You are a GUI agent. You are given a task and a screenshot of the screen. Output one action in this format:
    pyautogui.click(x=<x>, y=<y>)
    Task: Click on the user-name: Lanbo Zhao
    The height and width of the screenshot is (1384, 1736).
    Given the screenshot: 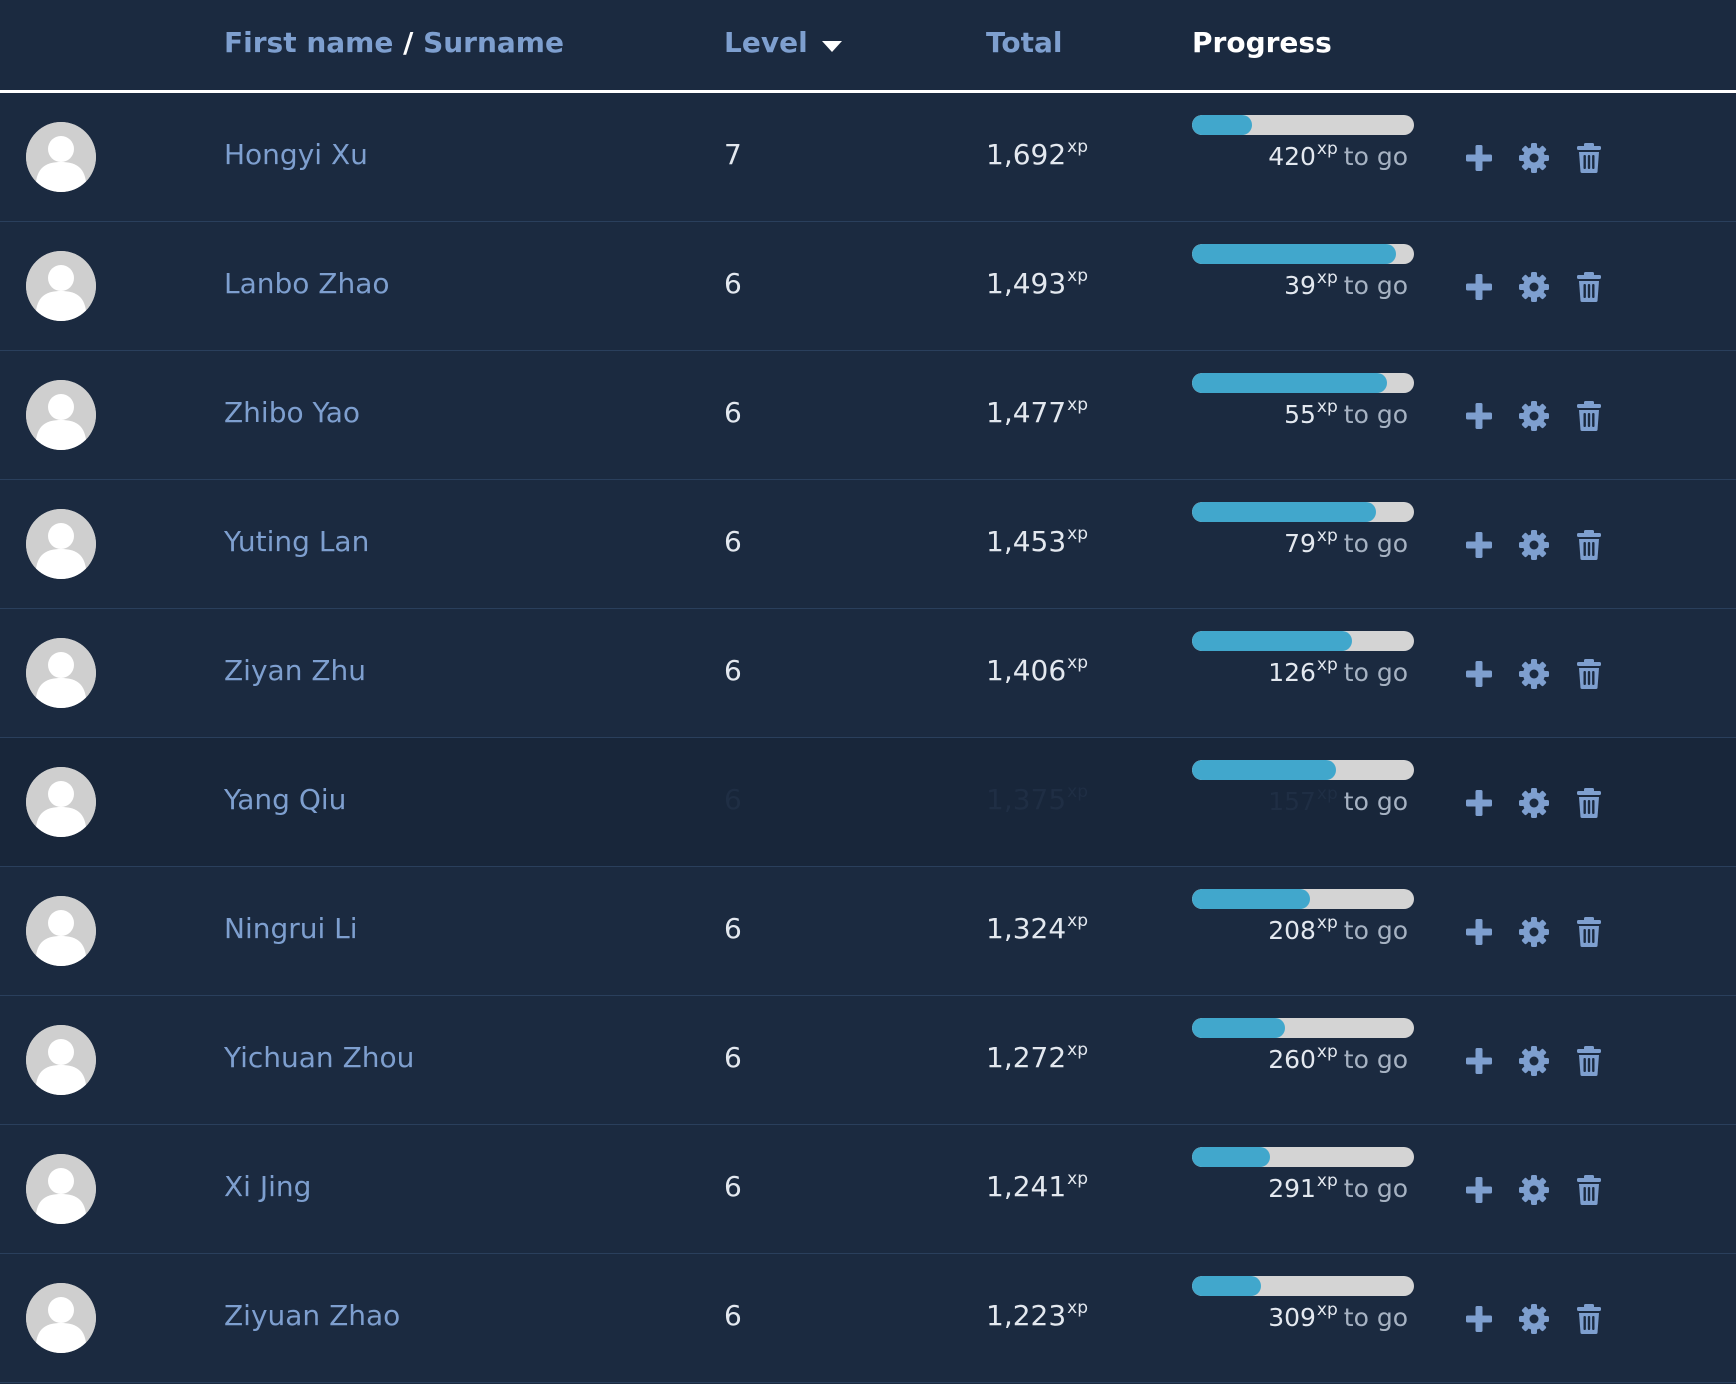 What is the action you would take?
    pyautogui.click(x=307, y=283)
    